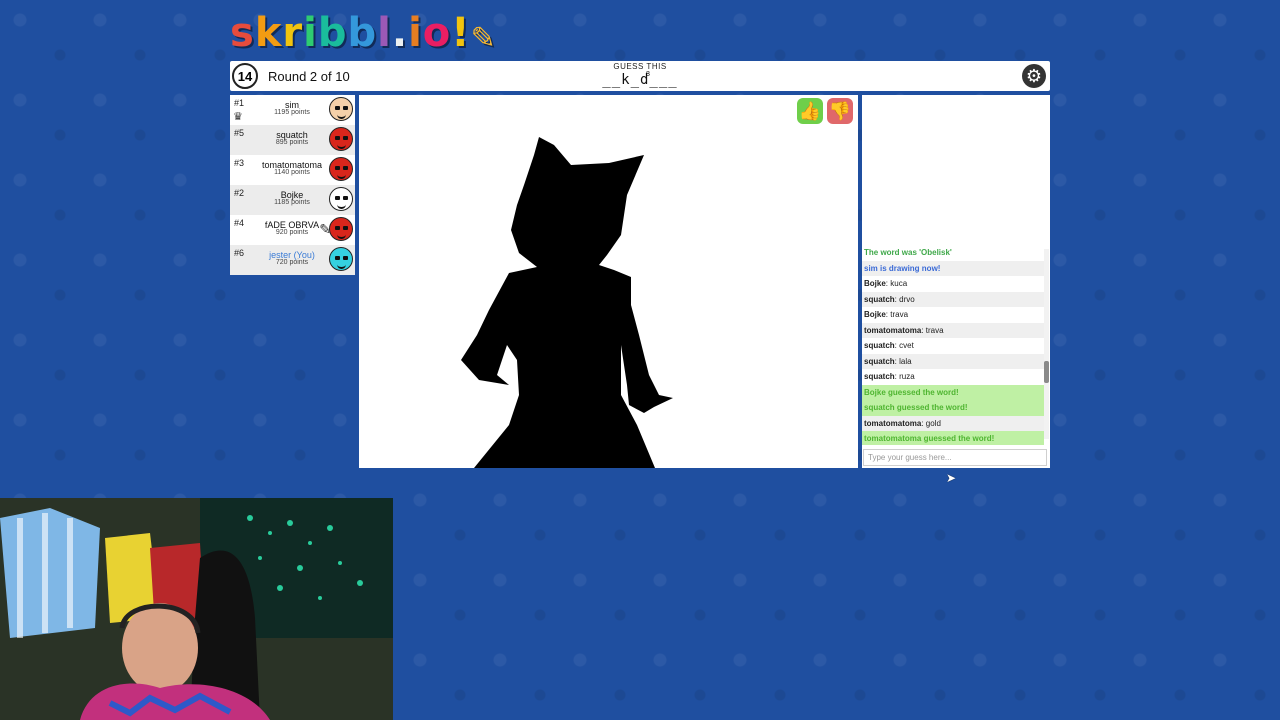  I want to click on gear-icon: ⚙, so click(1034, 76).